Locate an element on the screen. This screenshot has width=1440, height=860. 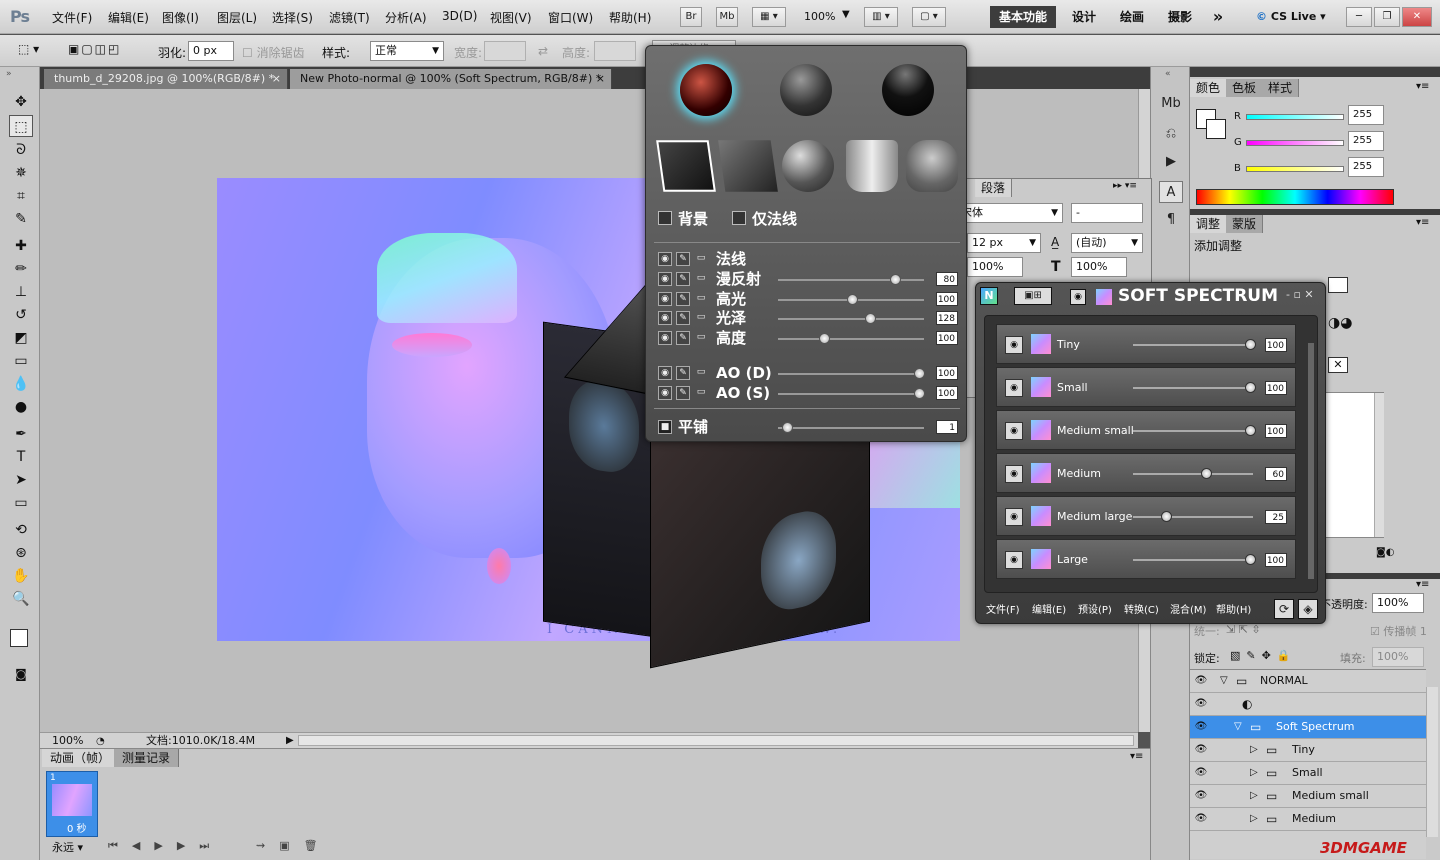
layer-row: 👁 ▷ ▭ Medium small is located at coordinates (1308, 796).